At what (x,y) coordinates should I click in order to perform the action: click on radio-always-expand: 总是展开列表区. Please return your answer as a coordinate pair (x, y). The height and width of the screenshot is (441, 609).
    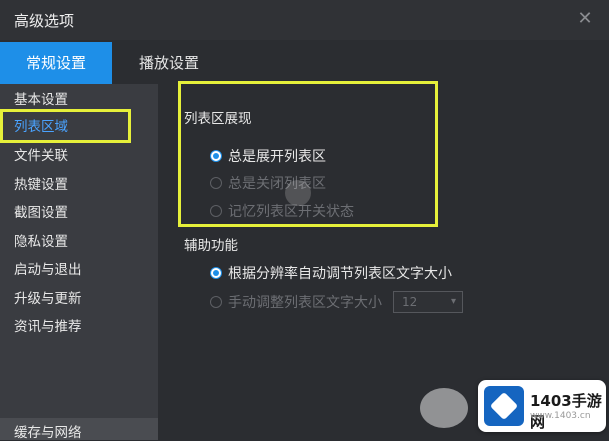
    Looking at the image, I should click on (268, 156).